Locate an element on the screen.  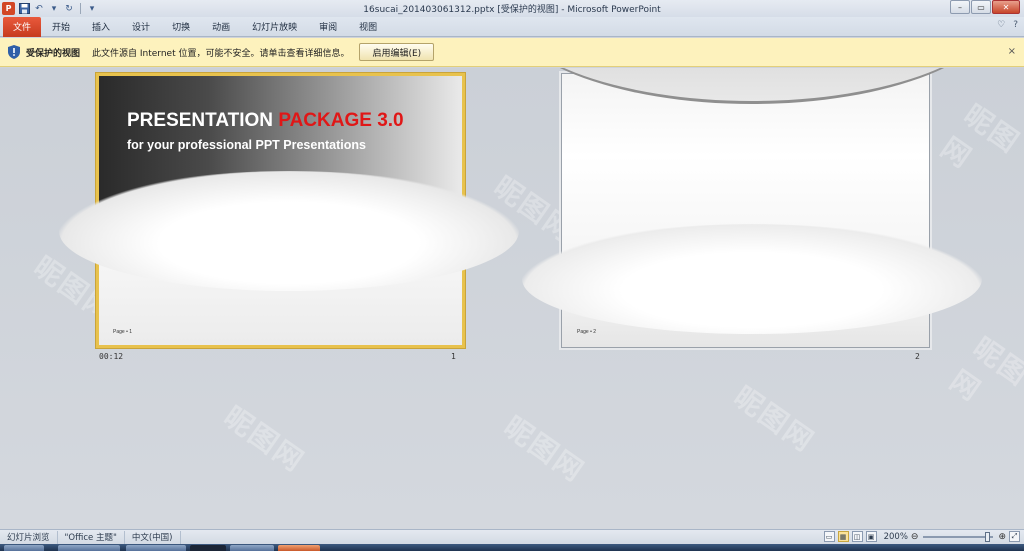
slide-1-subtitle: for your professional PPT Presentations is located at coordinates (246, 145).